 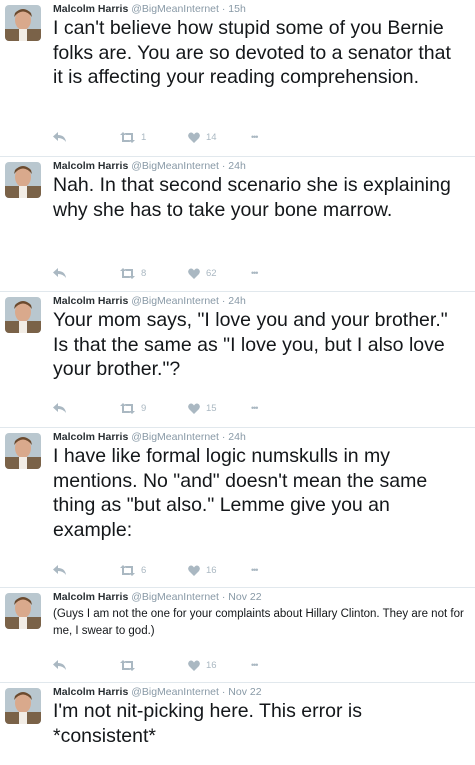 I want to click on retweet-button: 1, so click(x=133, y=137).